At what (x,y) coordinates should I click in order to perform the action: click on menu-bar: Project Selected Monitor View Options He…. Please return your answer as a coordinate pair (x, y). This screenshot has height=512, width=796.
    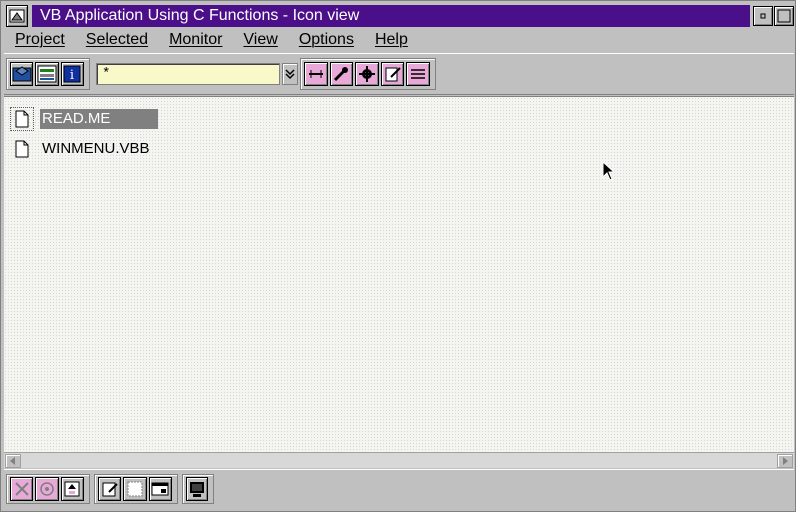
    Looking at the image, I should click on (399, 40).